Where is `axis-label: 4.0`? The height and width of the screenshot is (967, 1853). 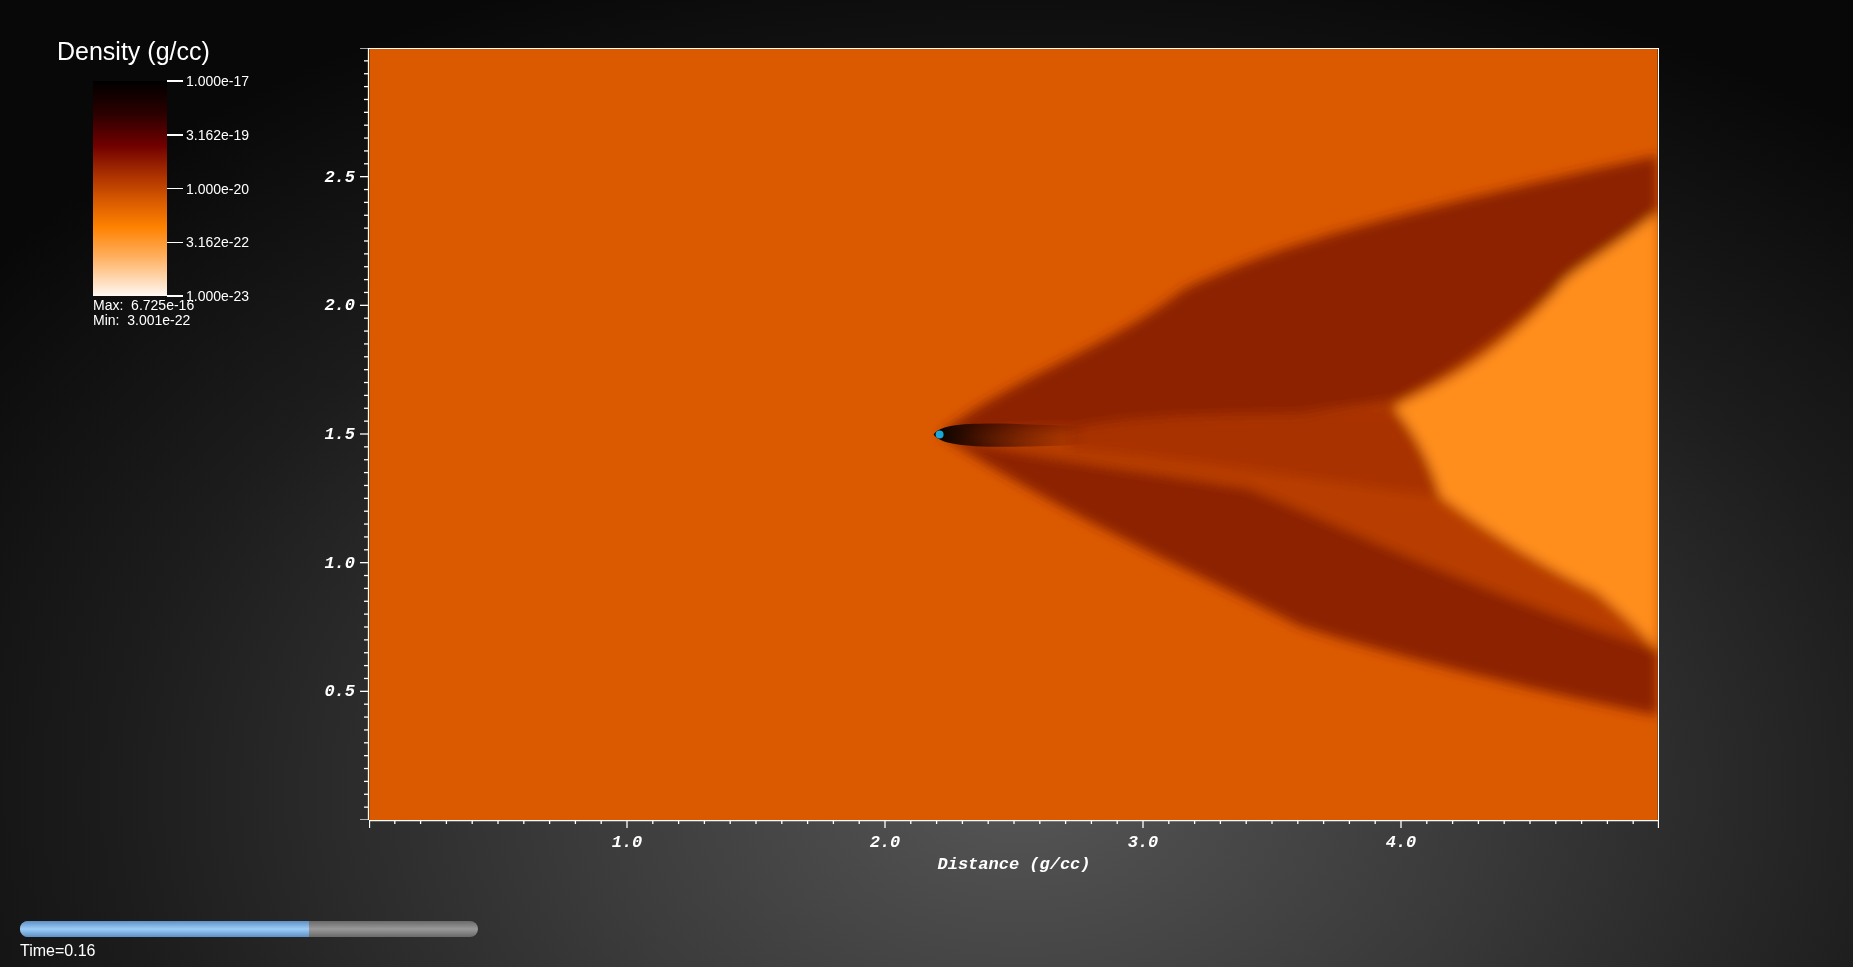 axis-label: 4.0 is located at coordinates (1401, 842).